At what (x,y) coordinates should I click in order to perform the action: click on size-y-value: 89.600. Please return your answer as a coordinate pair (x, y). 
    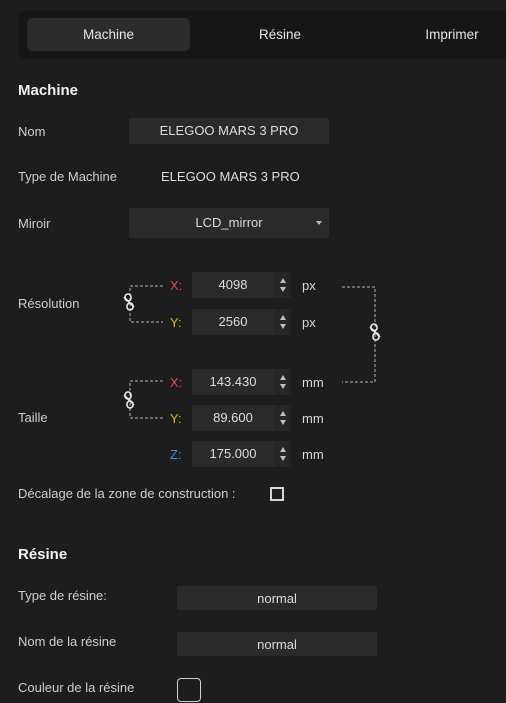
    Looking at the image, I should click on (233, 417).